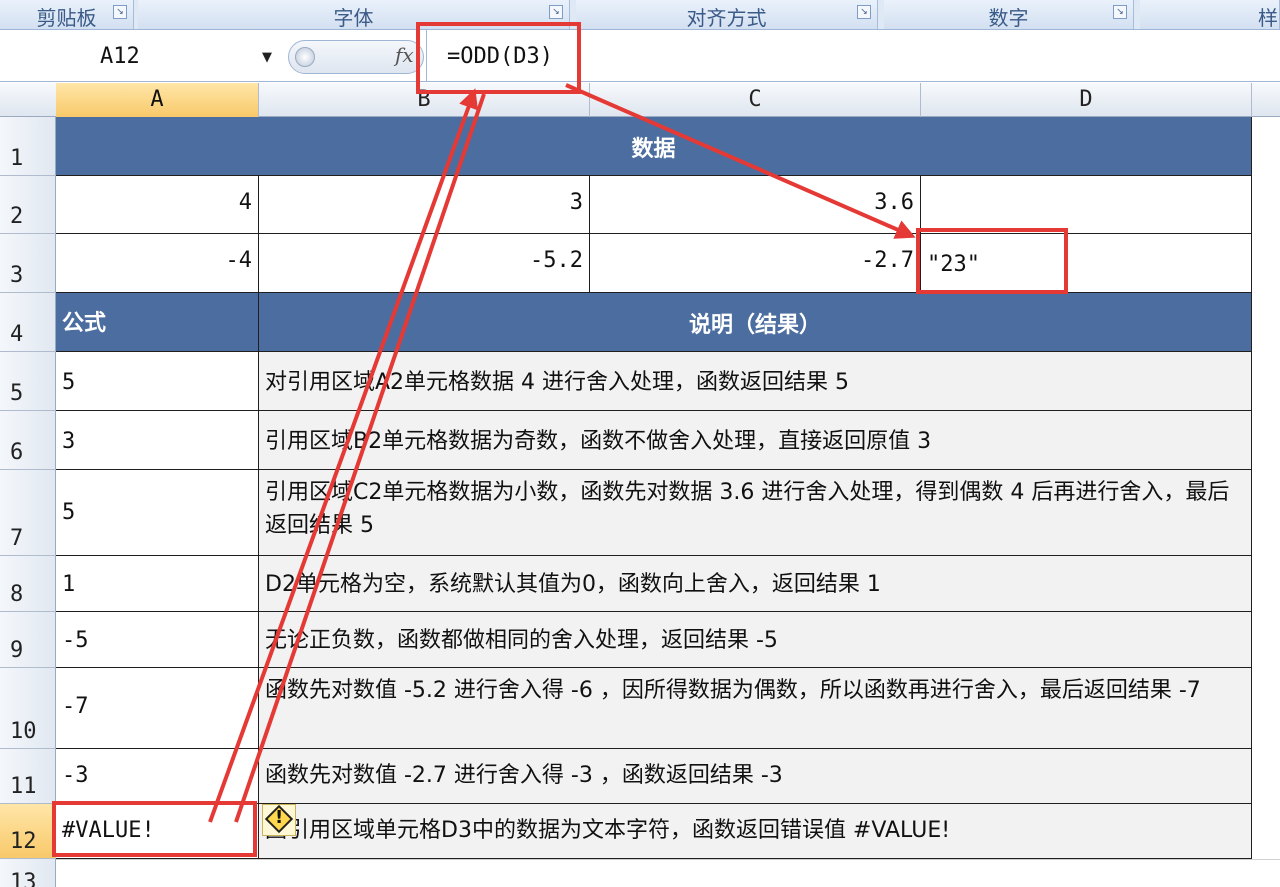 The image size is (1280, 887). What do you see at coordinates (755, 322) in the screenshot?
I see `description-header-cell: 说明（结果）` at bounding box center [755, 322].